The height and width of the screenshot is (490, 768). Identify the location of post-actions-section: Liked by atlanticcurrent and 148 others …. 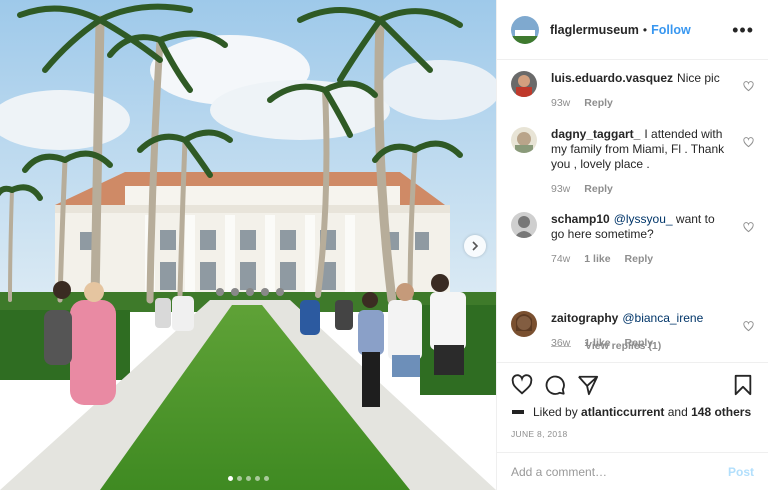
(632, 400).